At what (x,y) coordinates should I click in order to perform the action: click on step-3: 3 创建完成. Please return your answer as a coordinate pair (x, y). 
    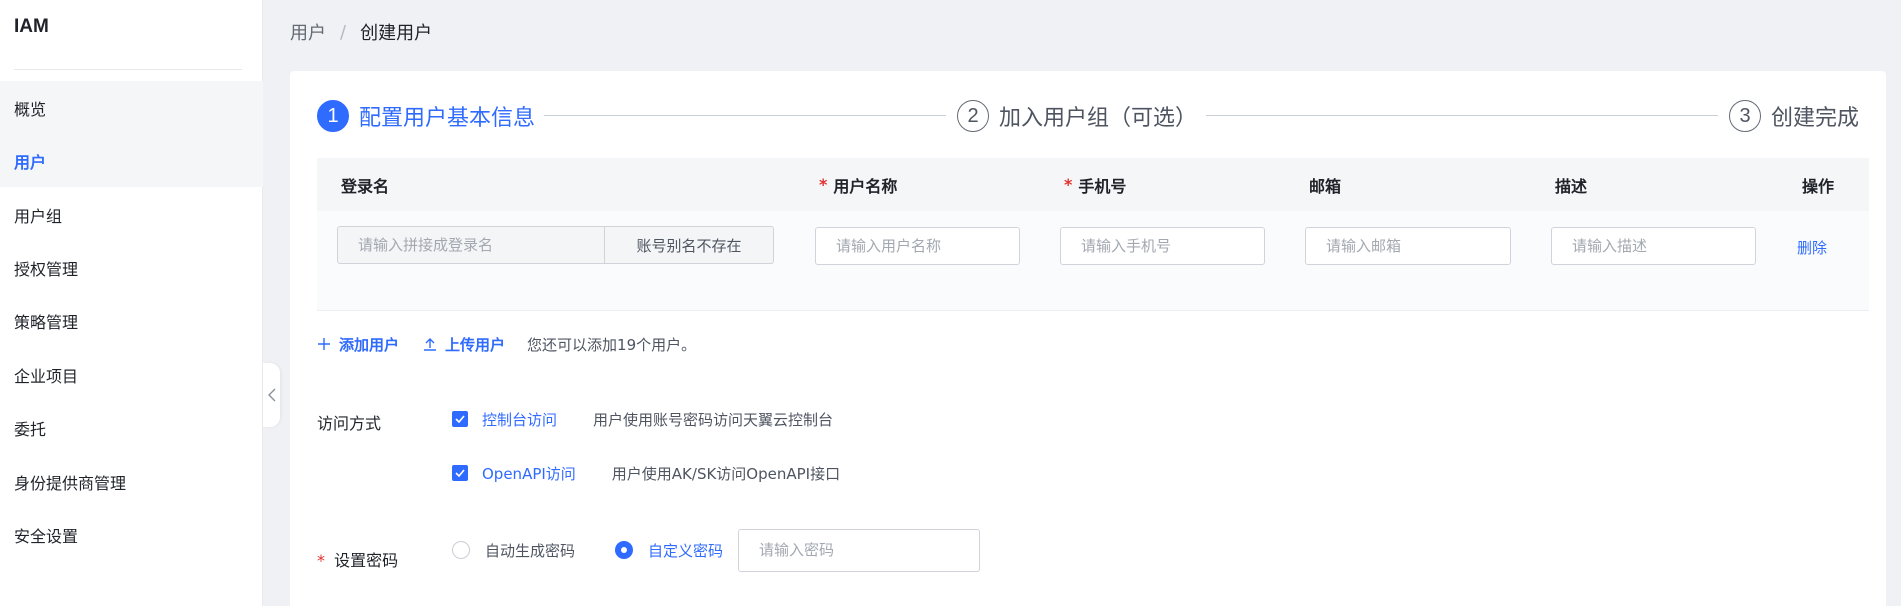
    Looking at the image, I should click on (1794, 116).